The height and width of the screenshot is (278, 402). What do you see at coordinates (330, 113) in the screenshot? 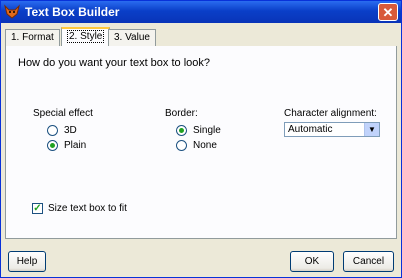
I see `alignment-label: Character alignment:` at bounding box center [330, 113].